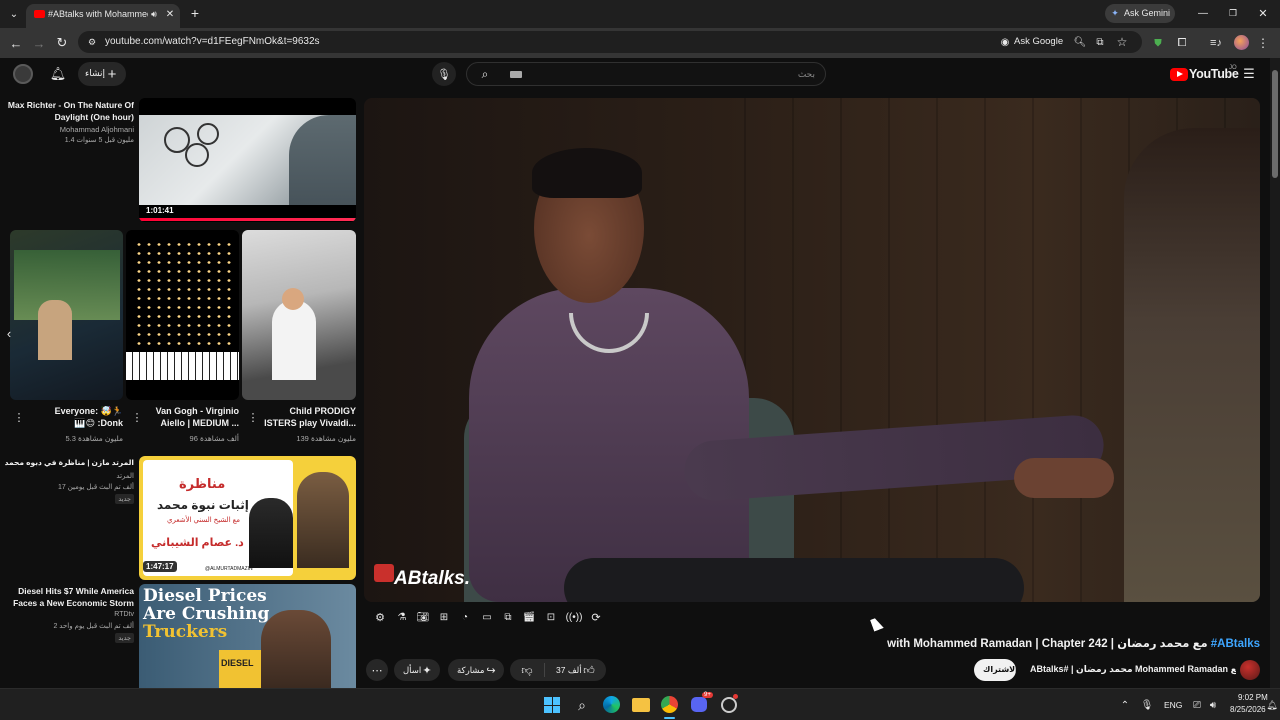  What do you see at coordinates (296, 649) in the screenshot?
I see `thumbnail-presenter` at bounding box center [296, 649].